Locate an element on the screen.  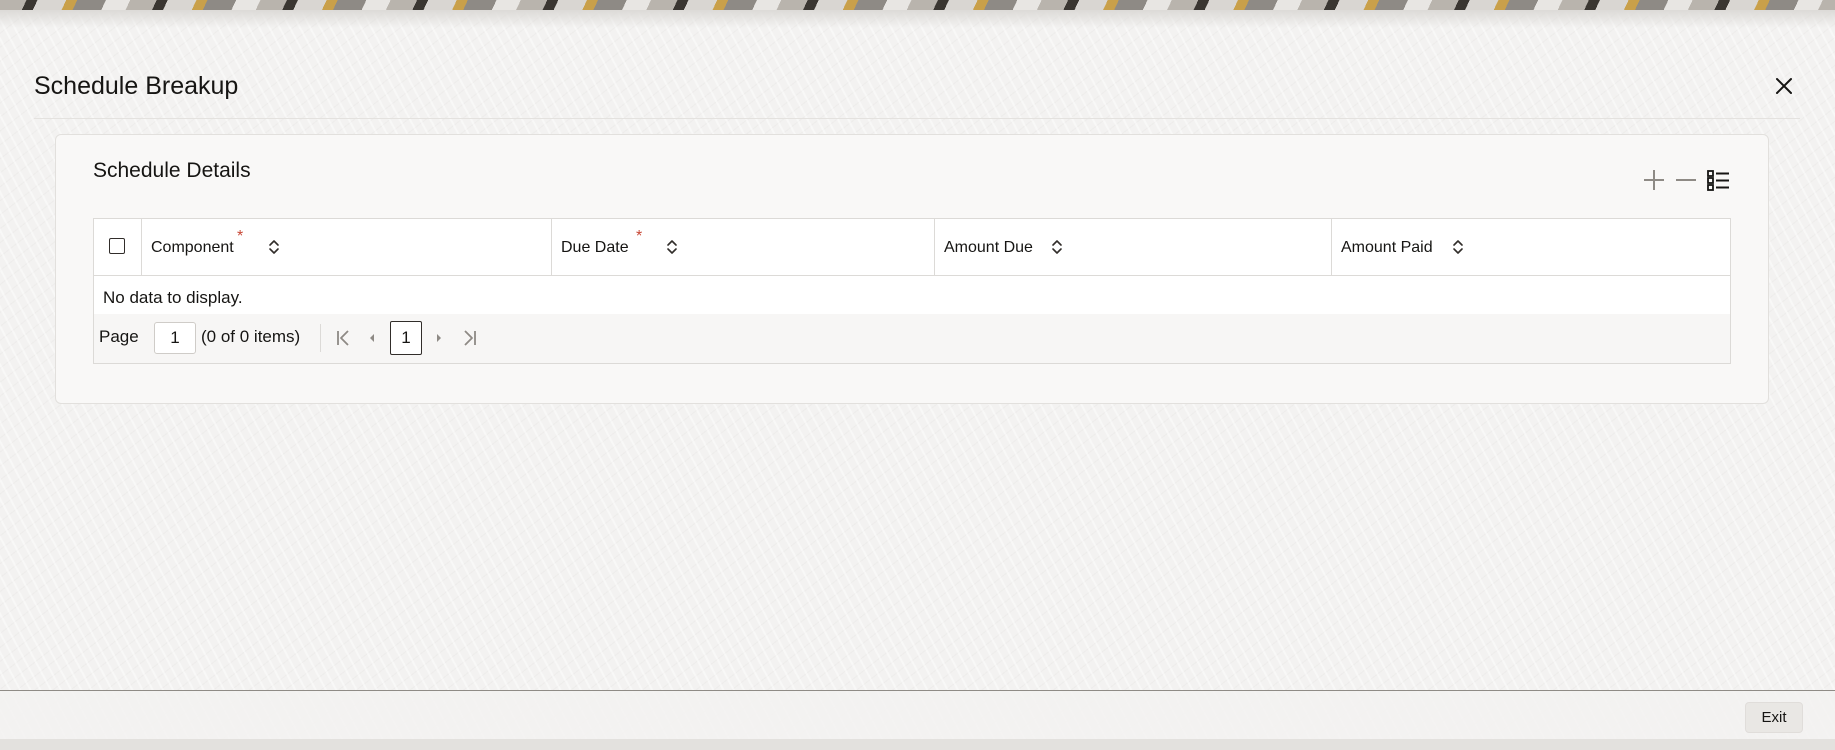
column-header-amount-due: Amount Due is located at coordinates (1133, 247).